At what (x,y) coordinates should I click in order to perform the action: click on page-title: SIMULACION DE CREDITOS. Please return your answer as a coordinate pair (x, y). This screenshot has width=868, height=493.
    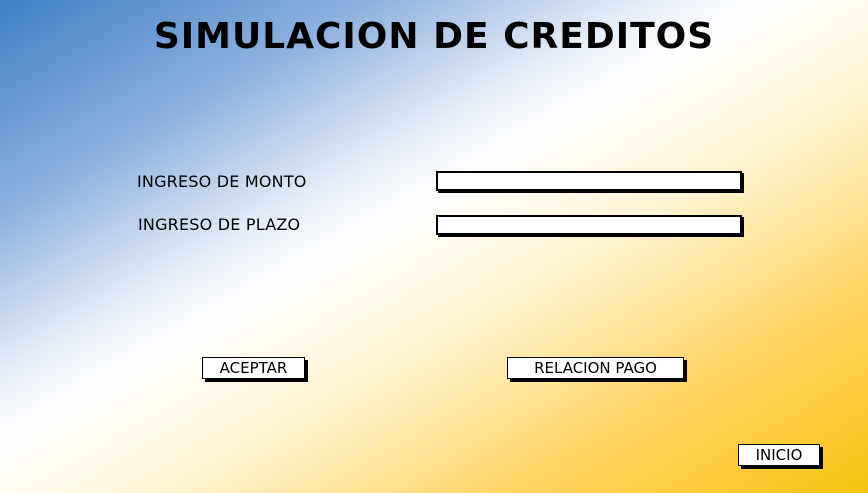
    Looking at the image, I should click on (434, 36).